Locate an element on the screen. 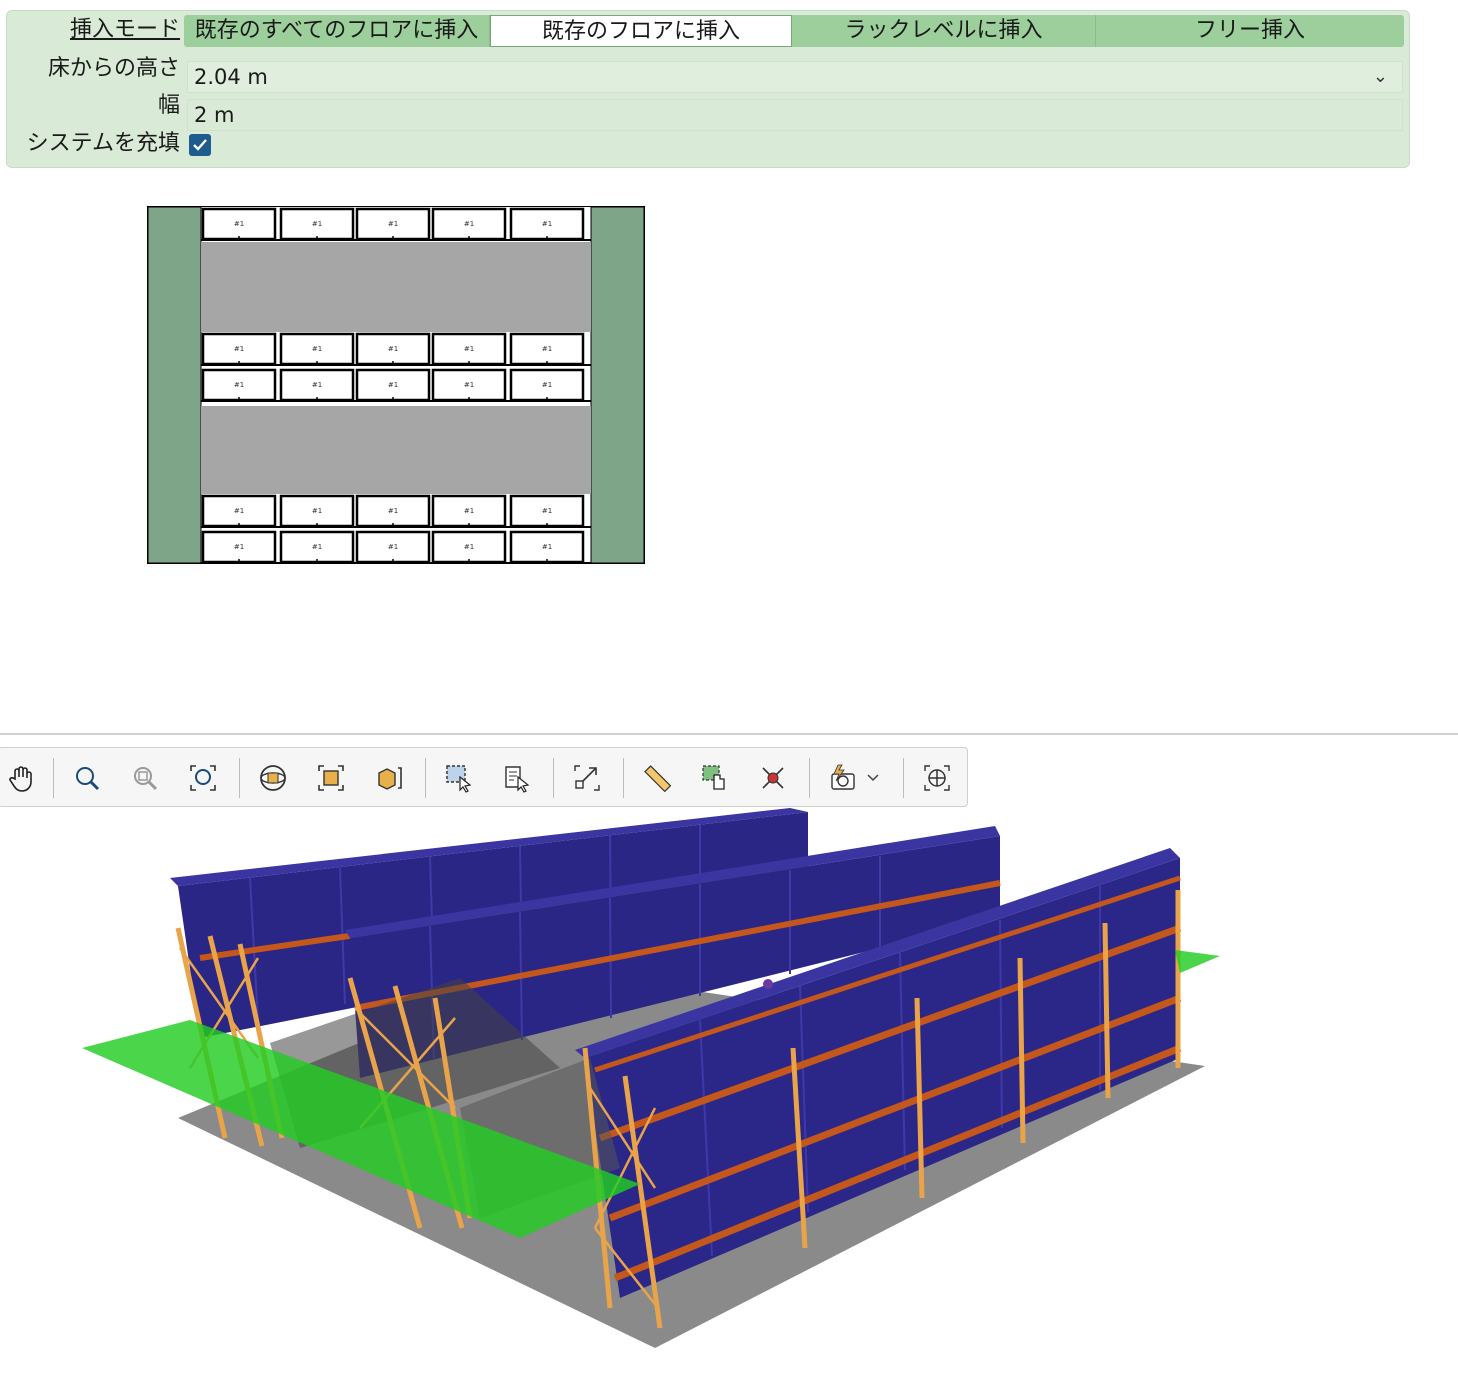 This screenshot has width=1458, height=1386. dropdown-chevron-icon is located at coordinates (873, 778).